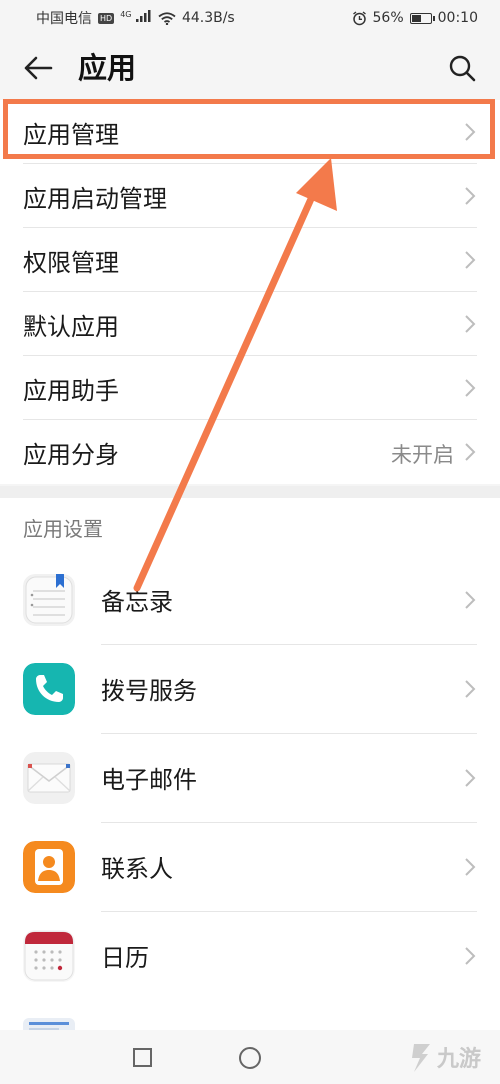 The image size is (500, 1084). What do you see at coordinates (250, 867) in the screenshot?
I see `app-item-contacts: 联系人` at bounding box center [250, 867].